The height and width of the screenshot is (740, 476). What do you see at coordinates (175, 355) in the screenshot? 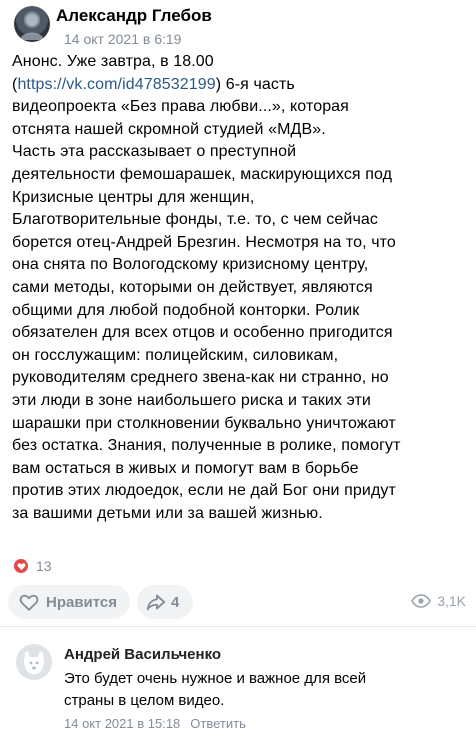
I see `post-text-line: он госслужащим: полицейским, силовикам,` at bounding box center [175, 355].